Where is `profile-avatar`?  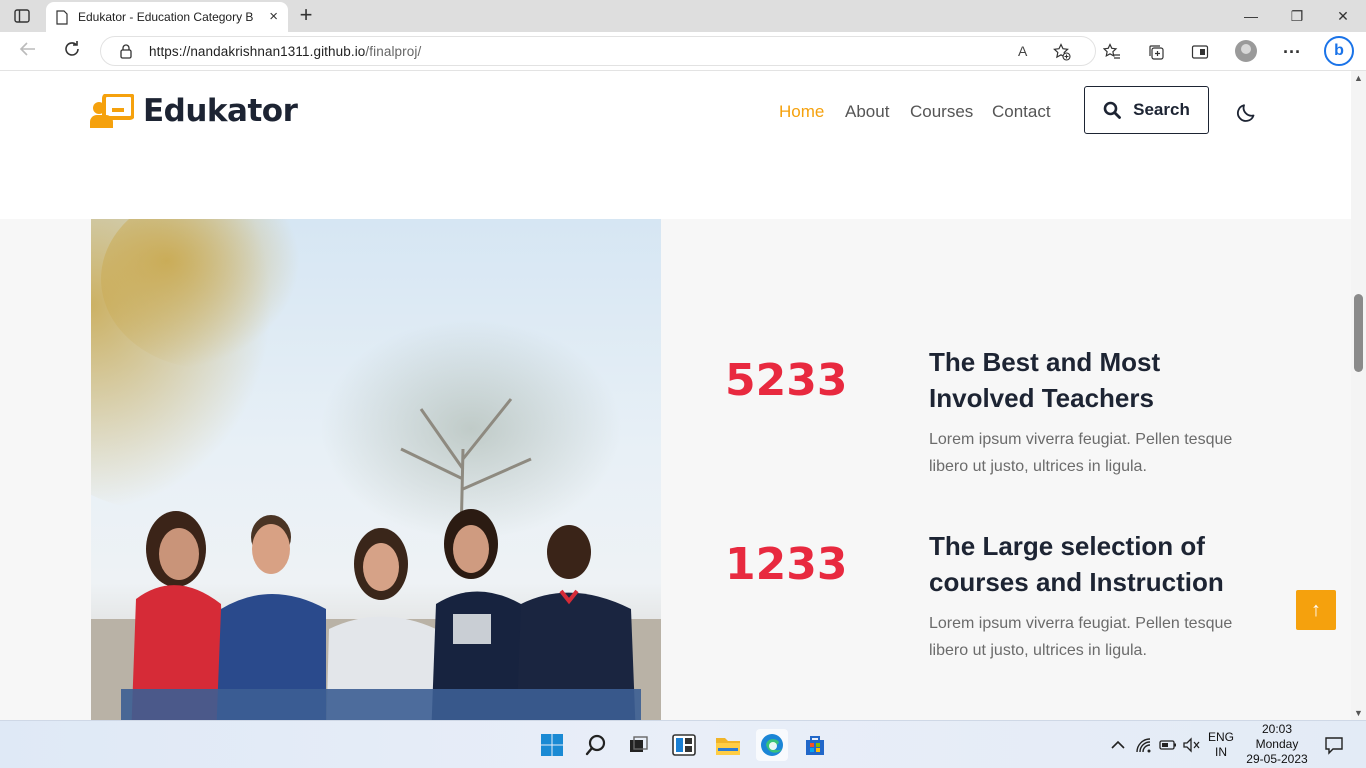 profile-avatar is located at coordinates (1246, 51).